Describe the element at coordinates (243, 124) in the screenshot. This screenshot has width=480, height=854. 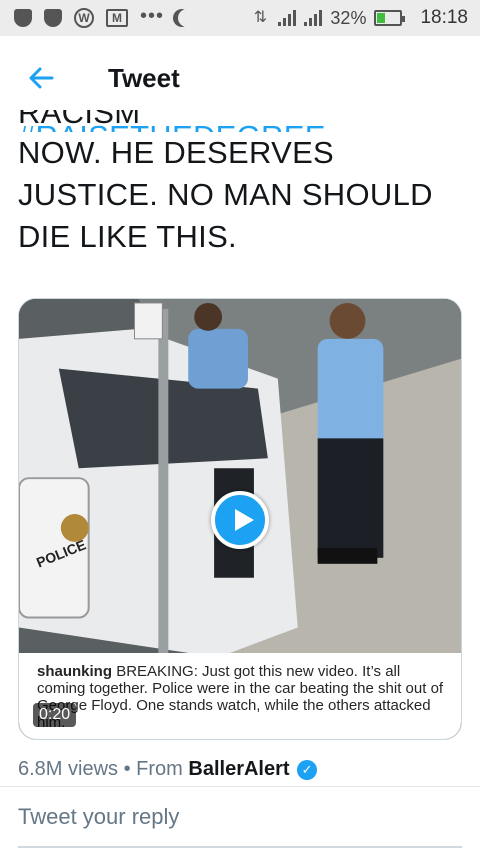
I see `hashtag-link: #RAISETHEDEGREE` at that location.